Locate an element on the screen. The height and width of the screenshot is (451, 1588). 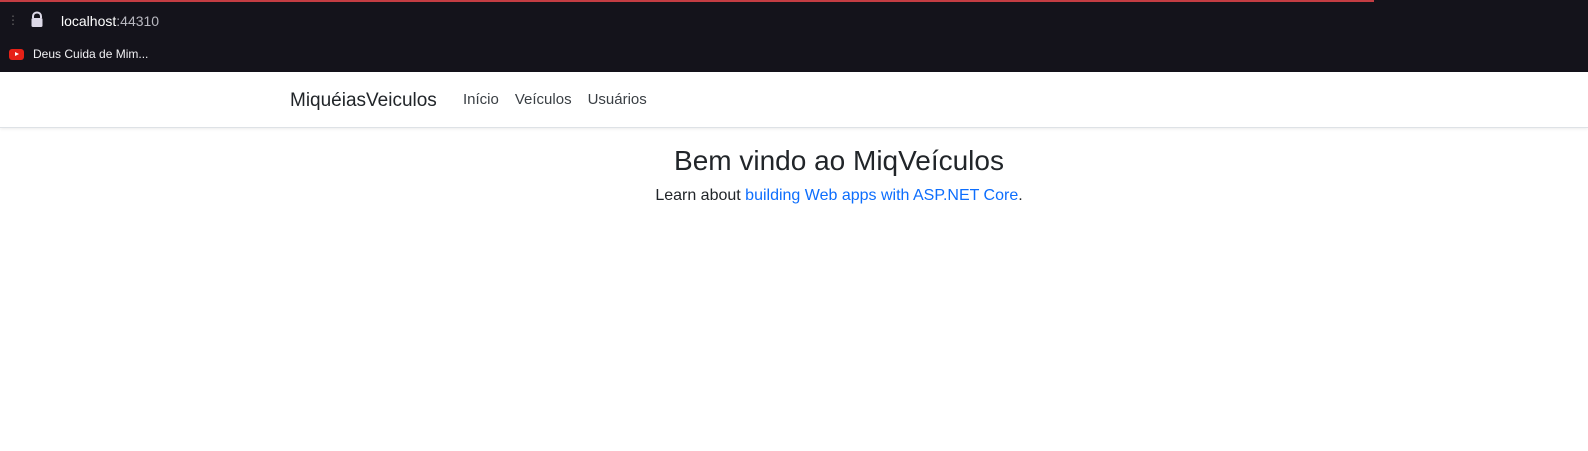
nav-links: Início Veículos Usuários is located at coordinates (555, 101).